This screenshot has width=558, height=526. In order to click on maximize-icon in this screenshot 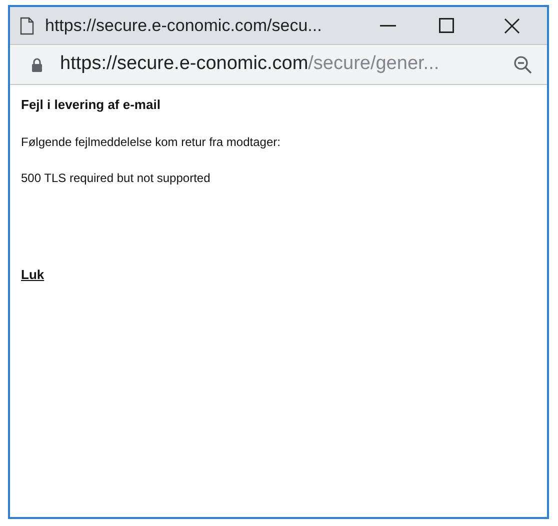, I will do `click(446, 25)`.